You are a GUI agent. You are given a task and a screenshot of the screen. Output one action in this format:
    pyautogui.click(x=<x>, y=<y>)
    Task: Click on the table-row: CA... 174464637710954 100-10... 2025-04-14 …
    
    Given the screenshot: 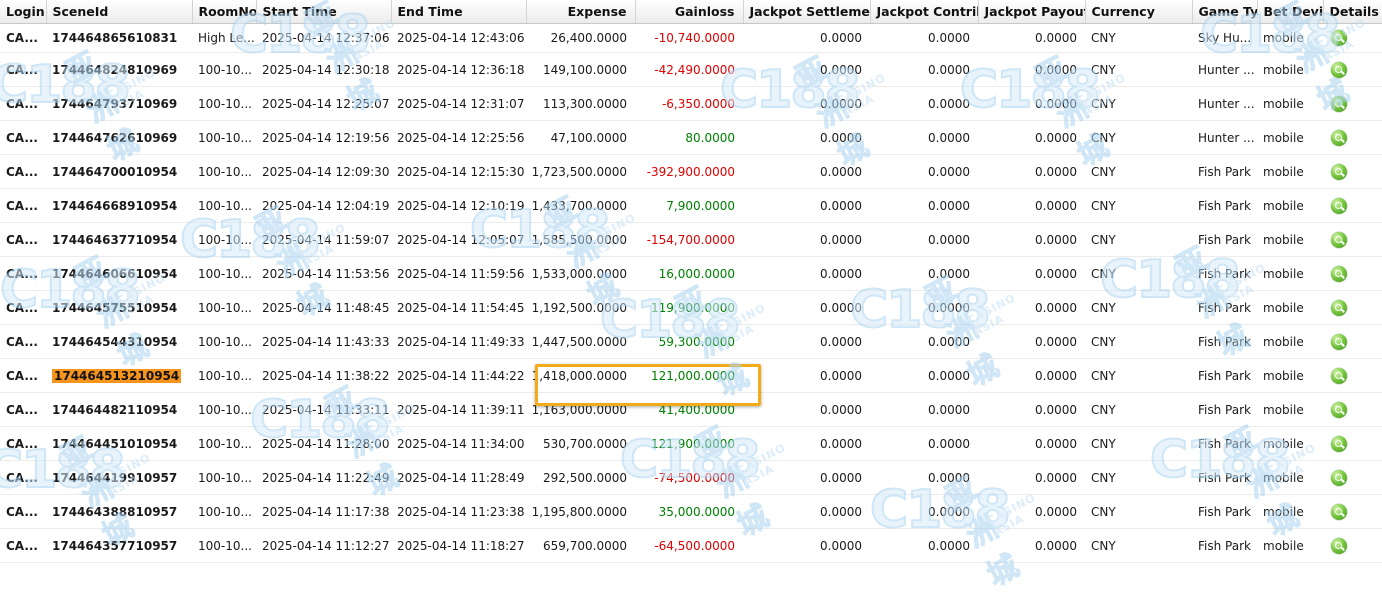 What is the action you would take?
    pyautogui.click(x=691, y=239)
    